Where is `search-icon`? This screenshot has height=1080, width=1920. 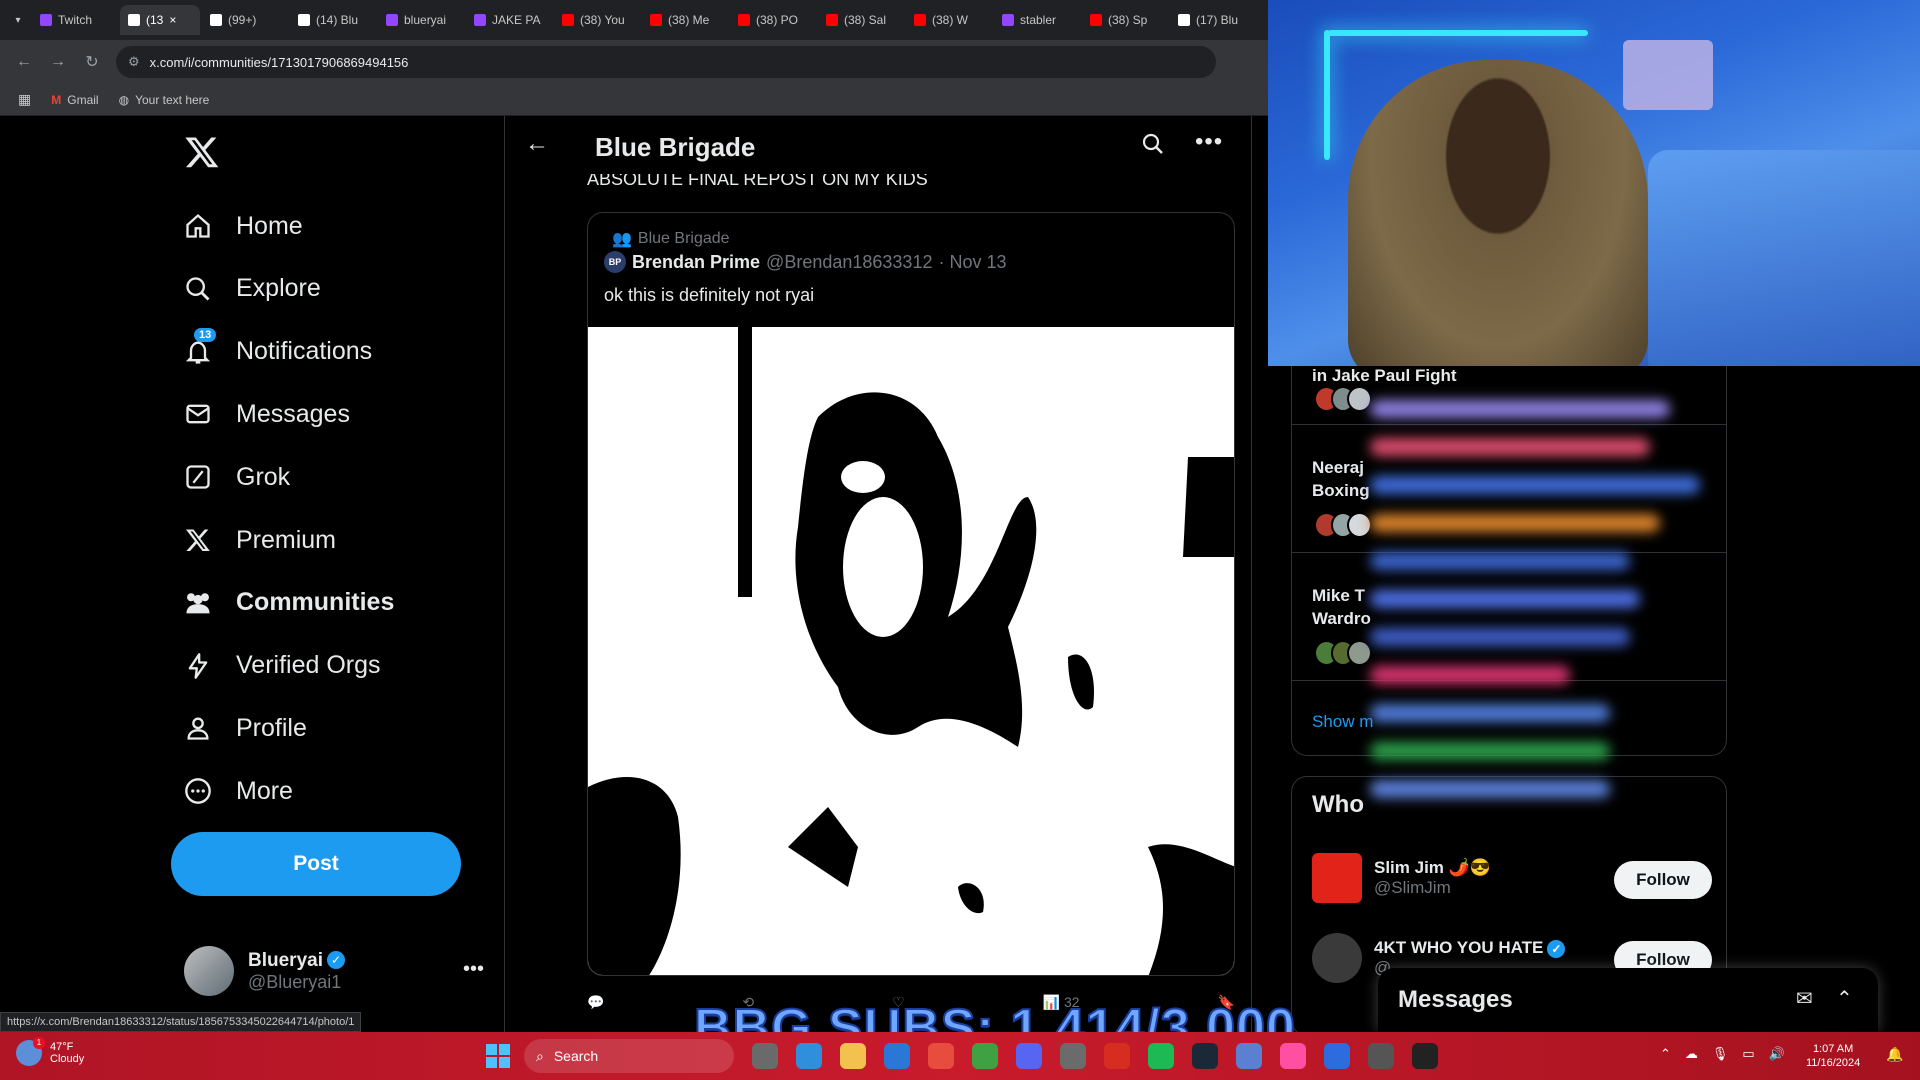 search-icon is located at coordinates (1153, 146).